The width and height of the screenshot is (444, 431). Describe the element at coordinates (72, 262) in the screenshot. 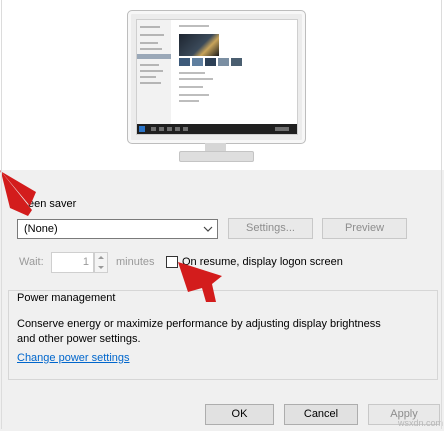

I see `wait-minutes-input: 1` at that location.